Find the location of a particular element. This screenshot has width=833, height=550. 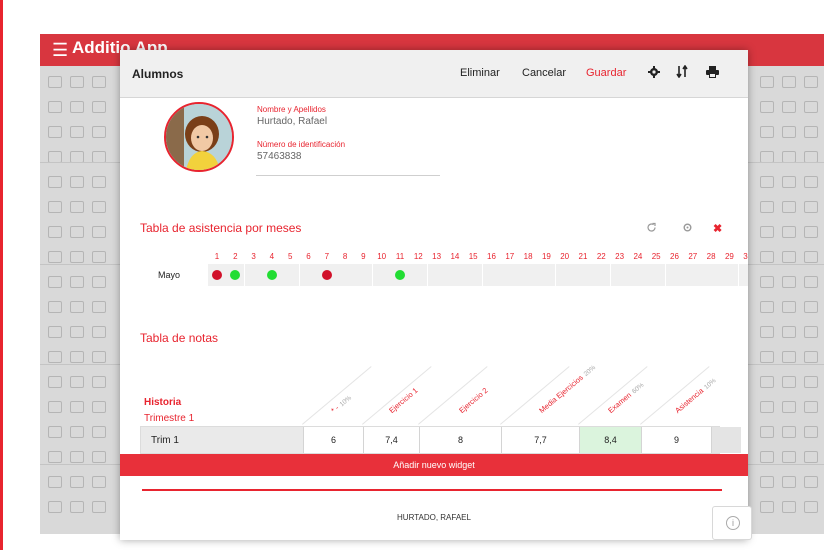

add-widget-button: Añadir nuevo widget is located at coordinates (434, 465).